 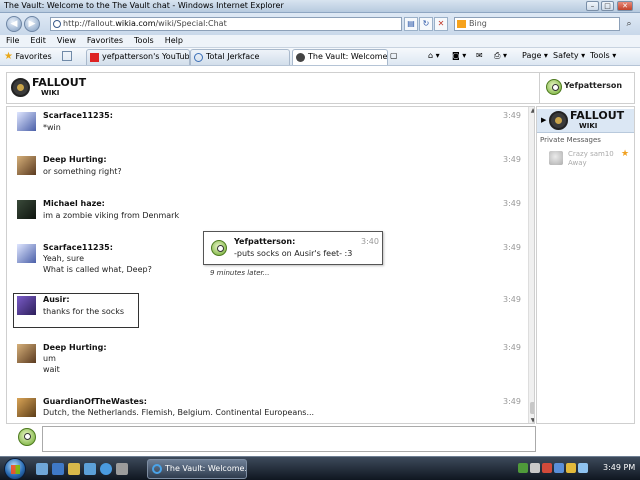 I want to click on menu-file: File, so click(x=12, y=40).